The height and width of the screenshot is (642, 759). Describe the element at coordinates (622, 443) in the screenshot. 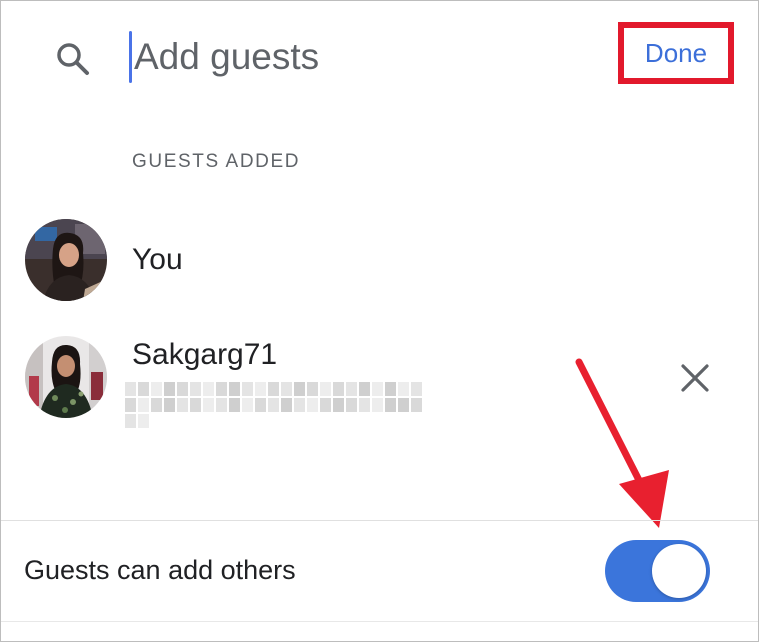

I see `annotation-arrow-icon` at that location.